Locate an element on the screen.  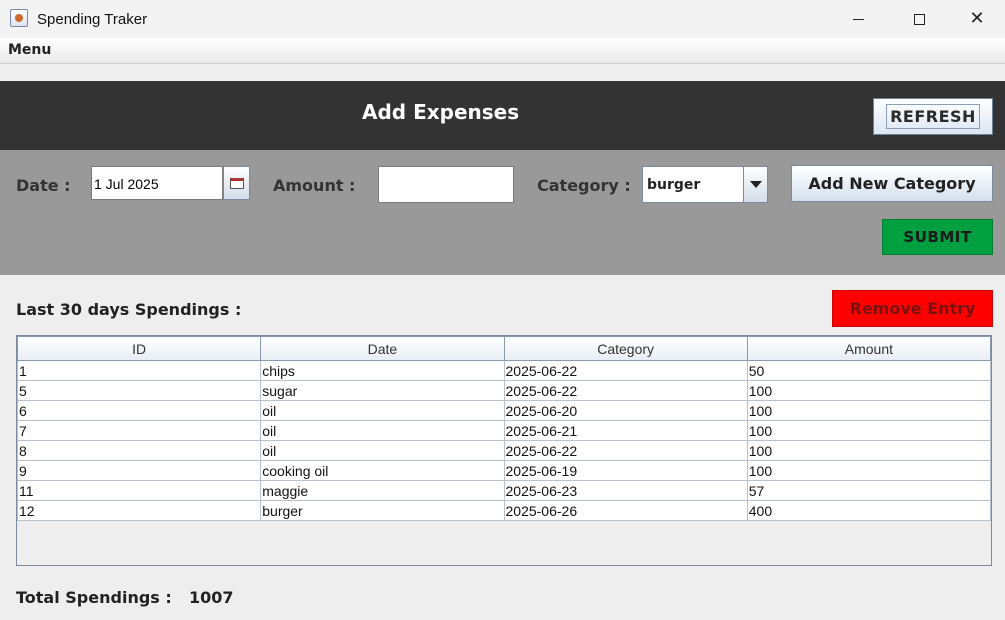
amount-field is located at coordinates (446, 184).